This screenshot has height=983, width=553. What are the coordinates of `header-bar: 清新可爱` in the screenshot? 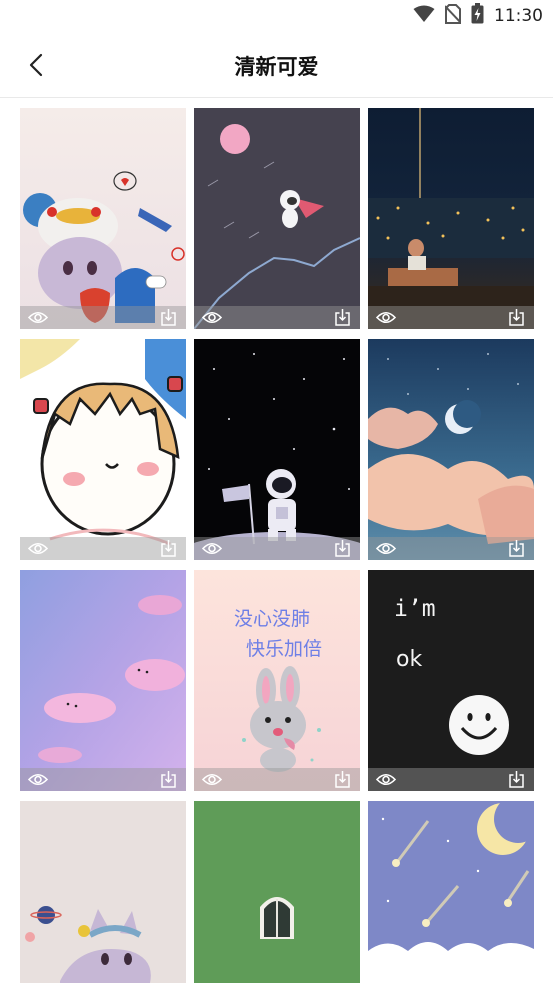 It's located at (276, 65).